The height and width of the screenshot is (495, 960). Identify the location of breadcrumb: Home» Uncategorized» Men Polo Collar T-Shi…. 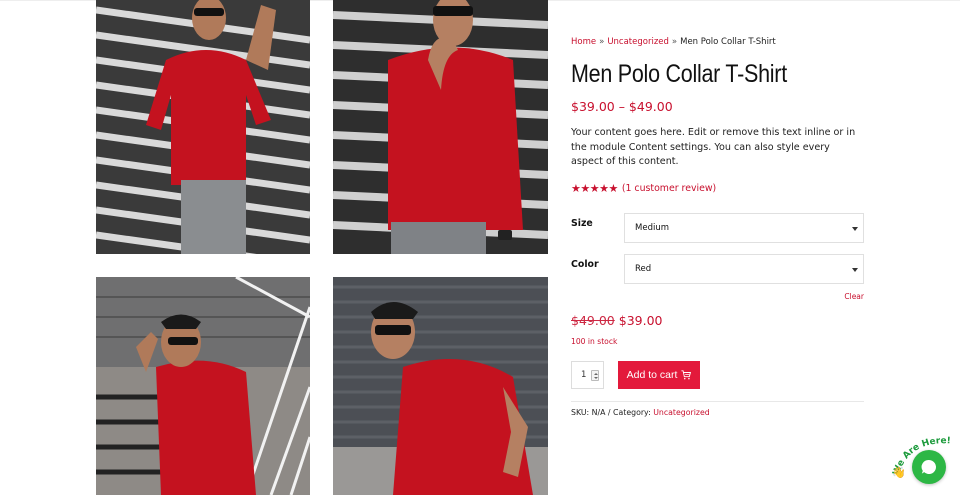
(673, 42).